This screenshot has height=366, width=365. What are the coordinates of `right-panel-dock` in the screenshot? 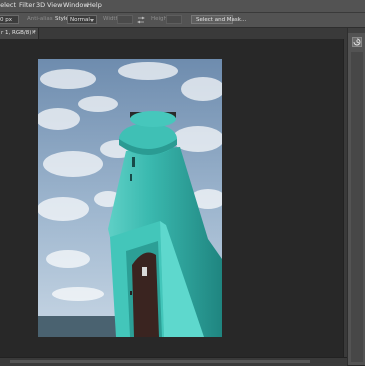 It's located at (356, 196).